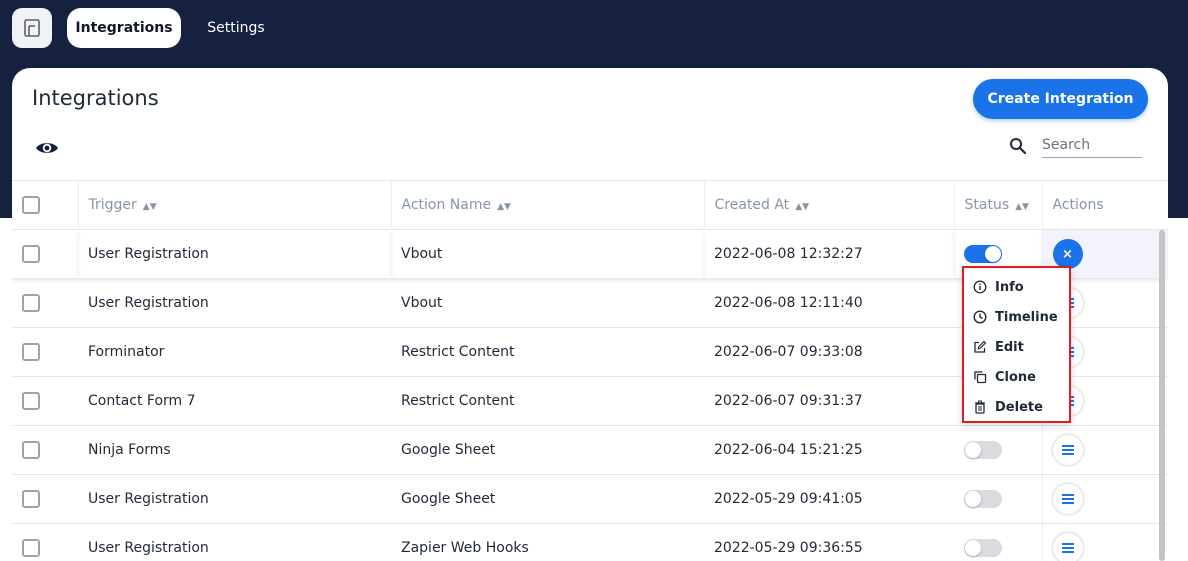  Describe the element at coordinates (234, 401) in the screenshot. I see `trigger-cell: Contact Form 7` at that location.